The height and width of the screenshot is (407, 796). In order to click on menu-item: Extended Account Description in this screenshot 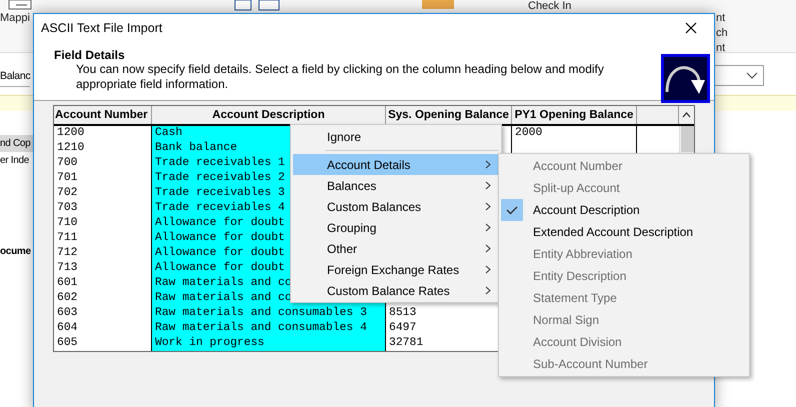, I will do `click(624, 232)`.